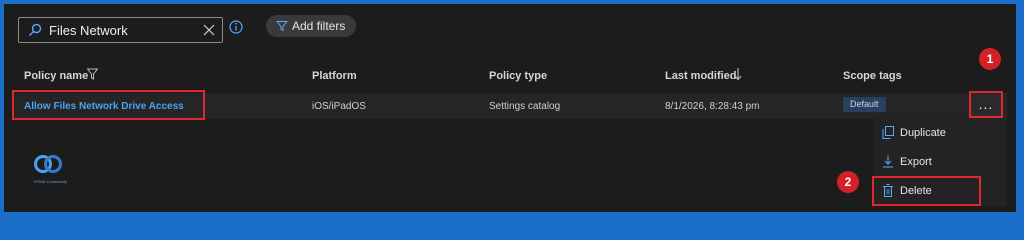  What do you see at coordinates (872, 76) in the screenshot?
I see `column-header-scope-tags: Scope tags` at bounding box center [872, 76].